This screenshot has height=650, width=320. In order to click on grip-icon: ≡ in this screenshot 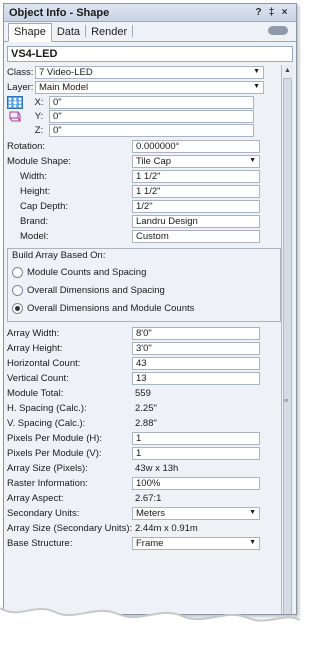, I will do `click(286, 401)`.